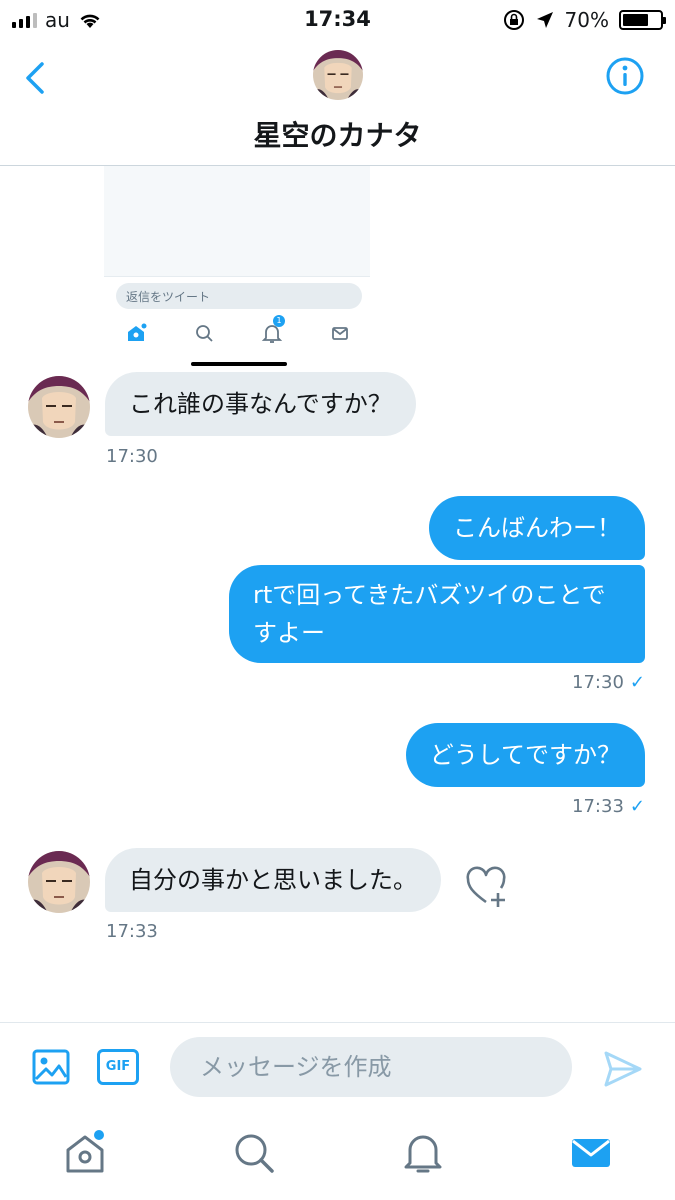  I want to click on shared-image: 返信をツイート 1, so click(237, 266).